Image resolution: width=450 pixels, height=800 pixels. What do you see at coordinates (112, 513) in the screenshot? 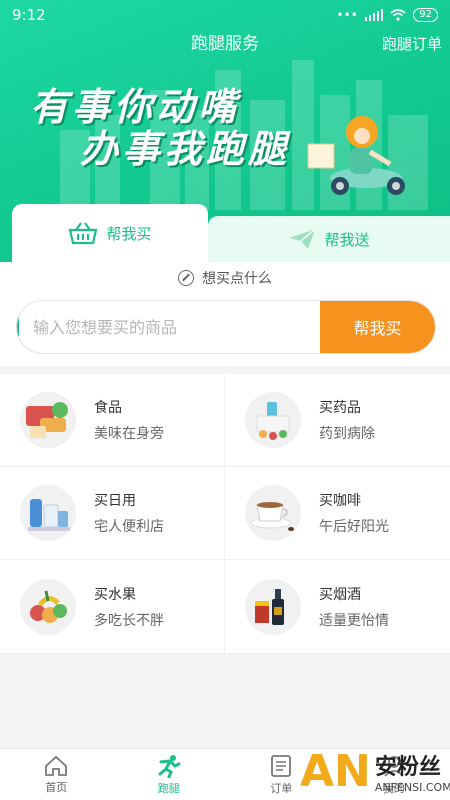
I see `category-daily-goods: 买日用 宅人便利店` at bounding box center [112, 513].